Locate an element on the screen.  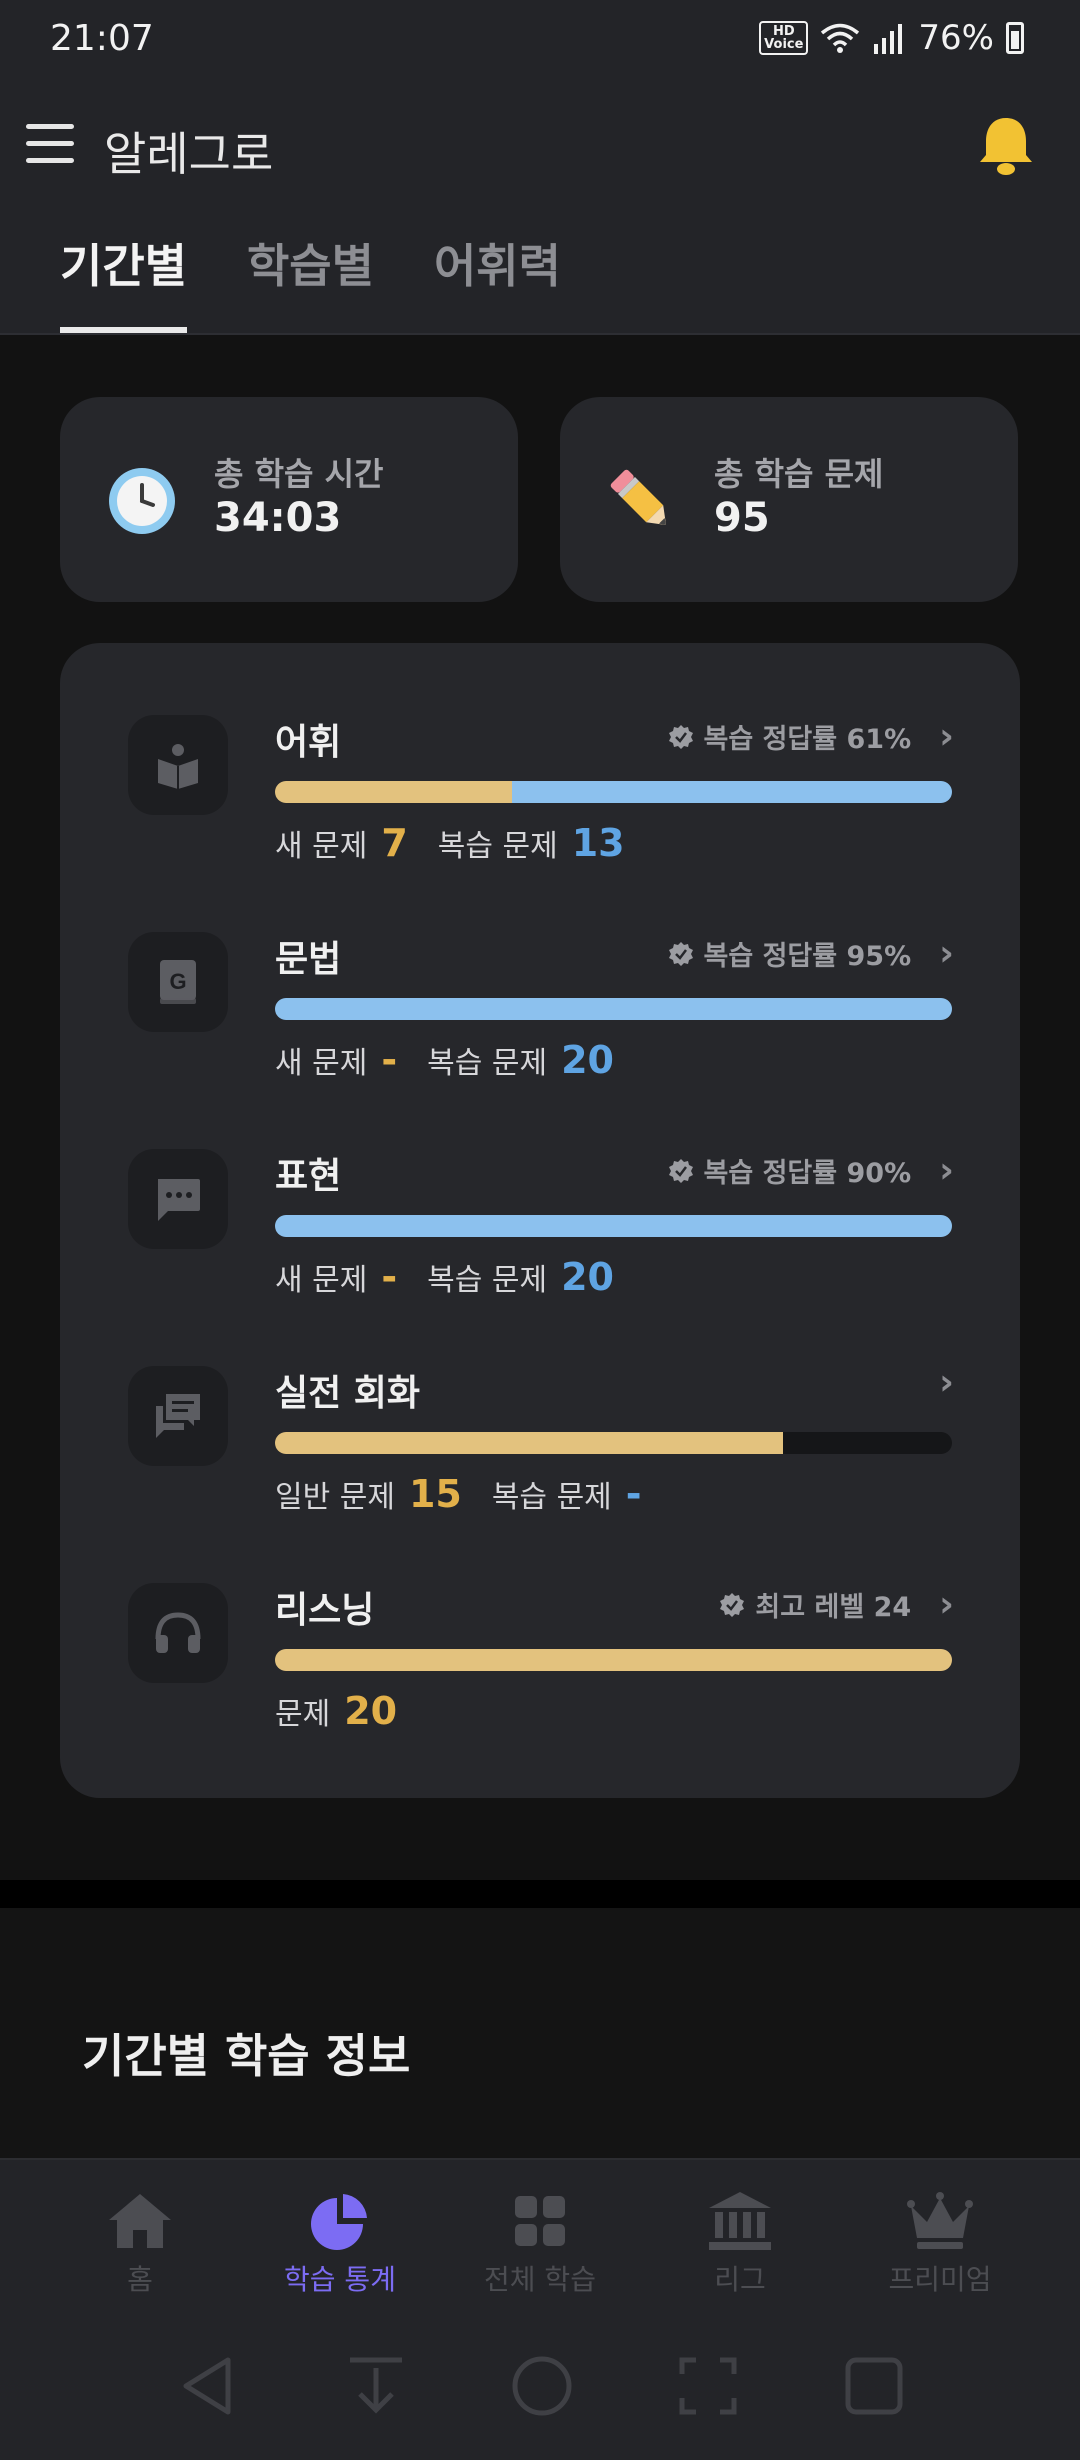
status-icons: HD Voice 76% is located at coordinates (891, 38).